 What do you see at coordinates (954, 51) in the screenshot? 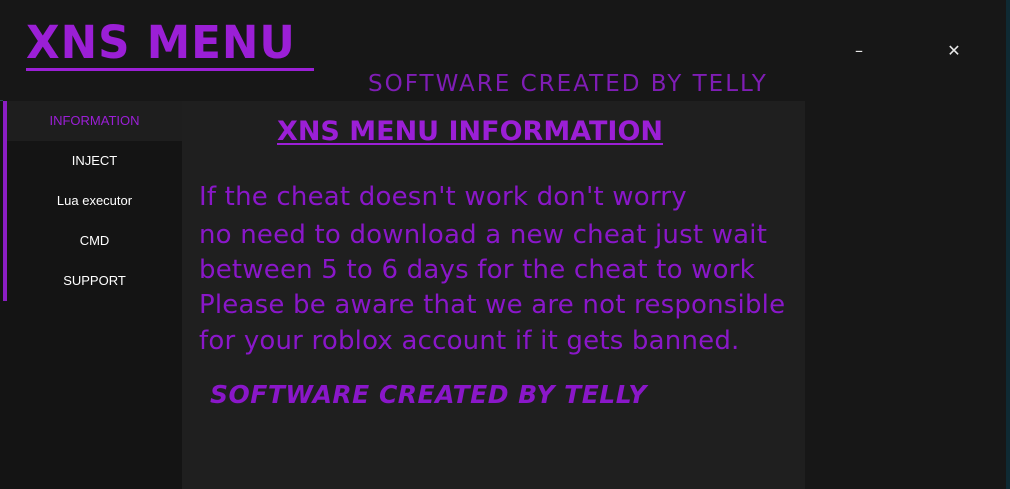
I see `close-button: ✕` at bounding box center [954, 51].